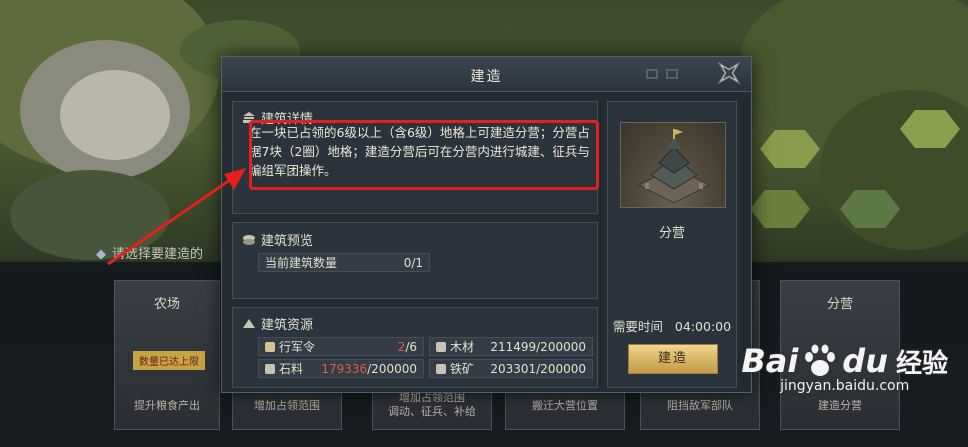  I want to click on resource-total: /6, so click(411, 346).